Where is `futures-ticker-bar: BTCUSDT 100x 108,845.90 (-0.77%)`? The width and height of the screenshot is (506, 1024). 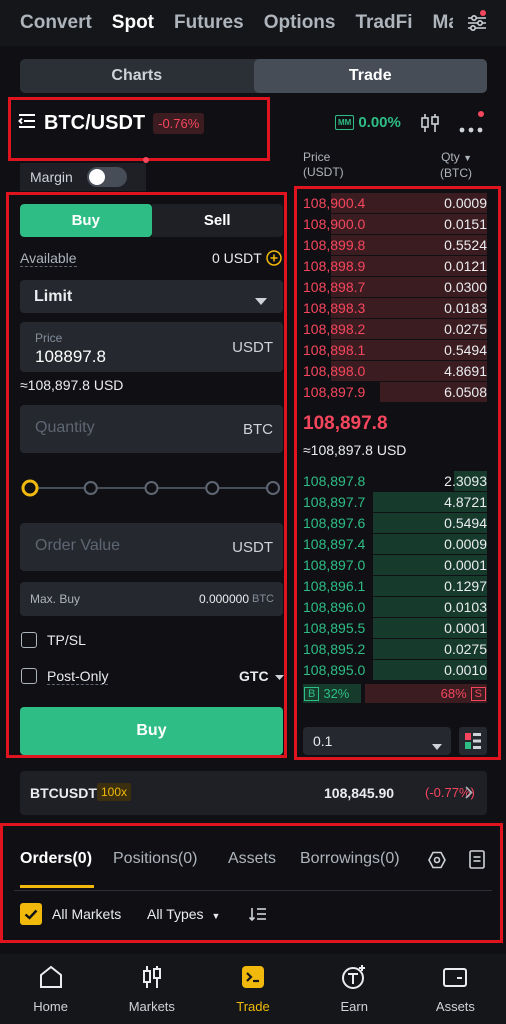 futures-ticker-bar: BTCUSDT 100x 108,845.90 (-0.77%) is located at coordinates (253, 793).